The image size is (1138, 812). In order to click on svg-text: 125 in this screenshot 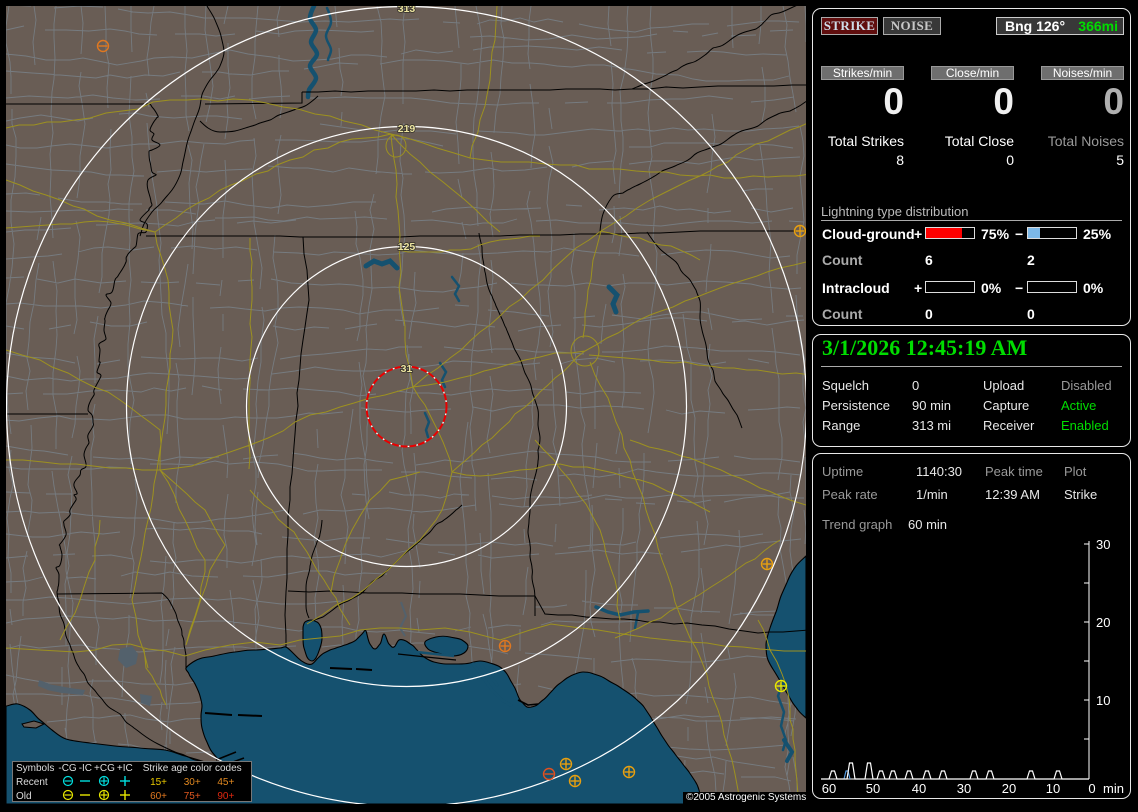, I will do `click(407, 247)`.